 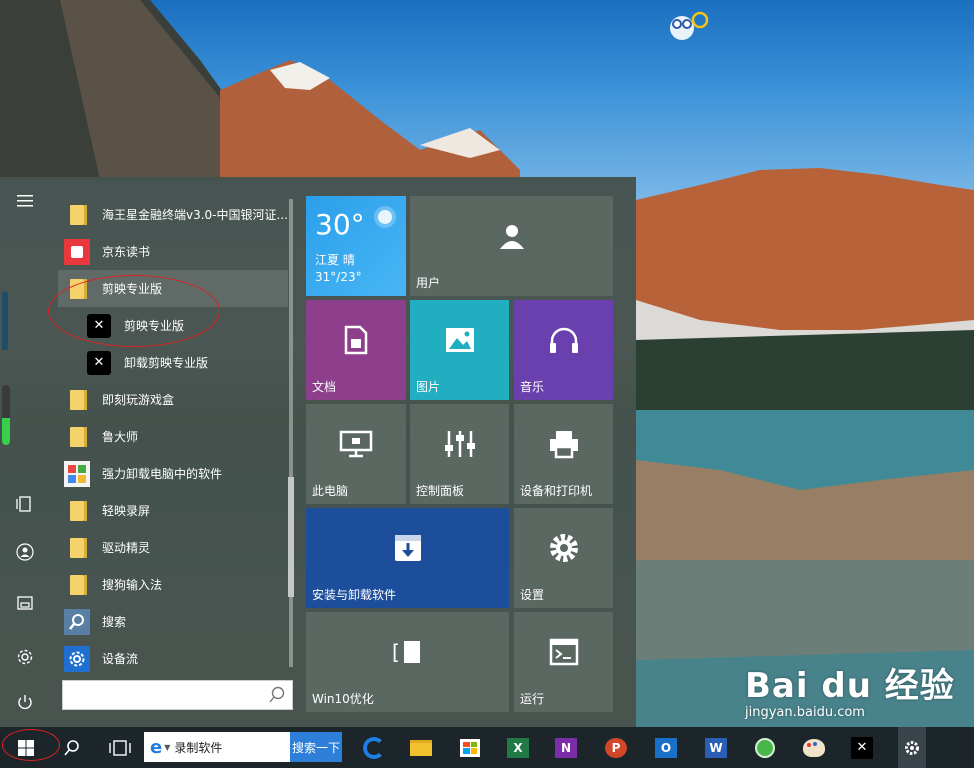 I want to click on weather-location: 江夏 晴, so click(x=335, y=260).